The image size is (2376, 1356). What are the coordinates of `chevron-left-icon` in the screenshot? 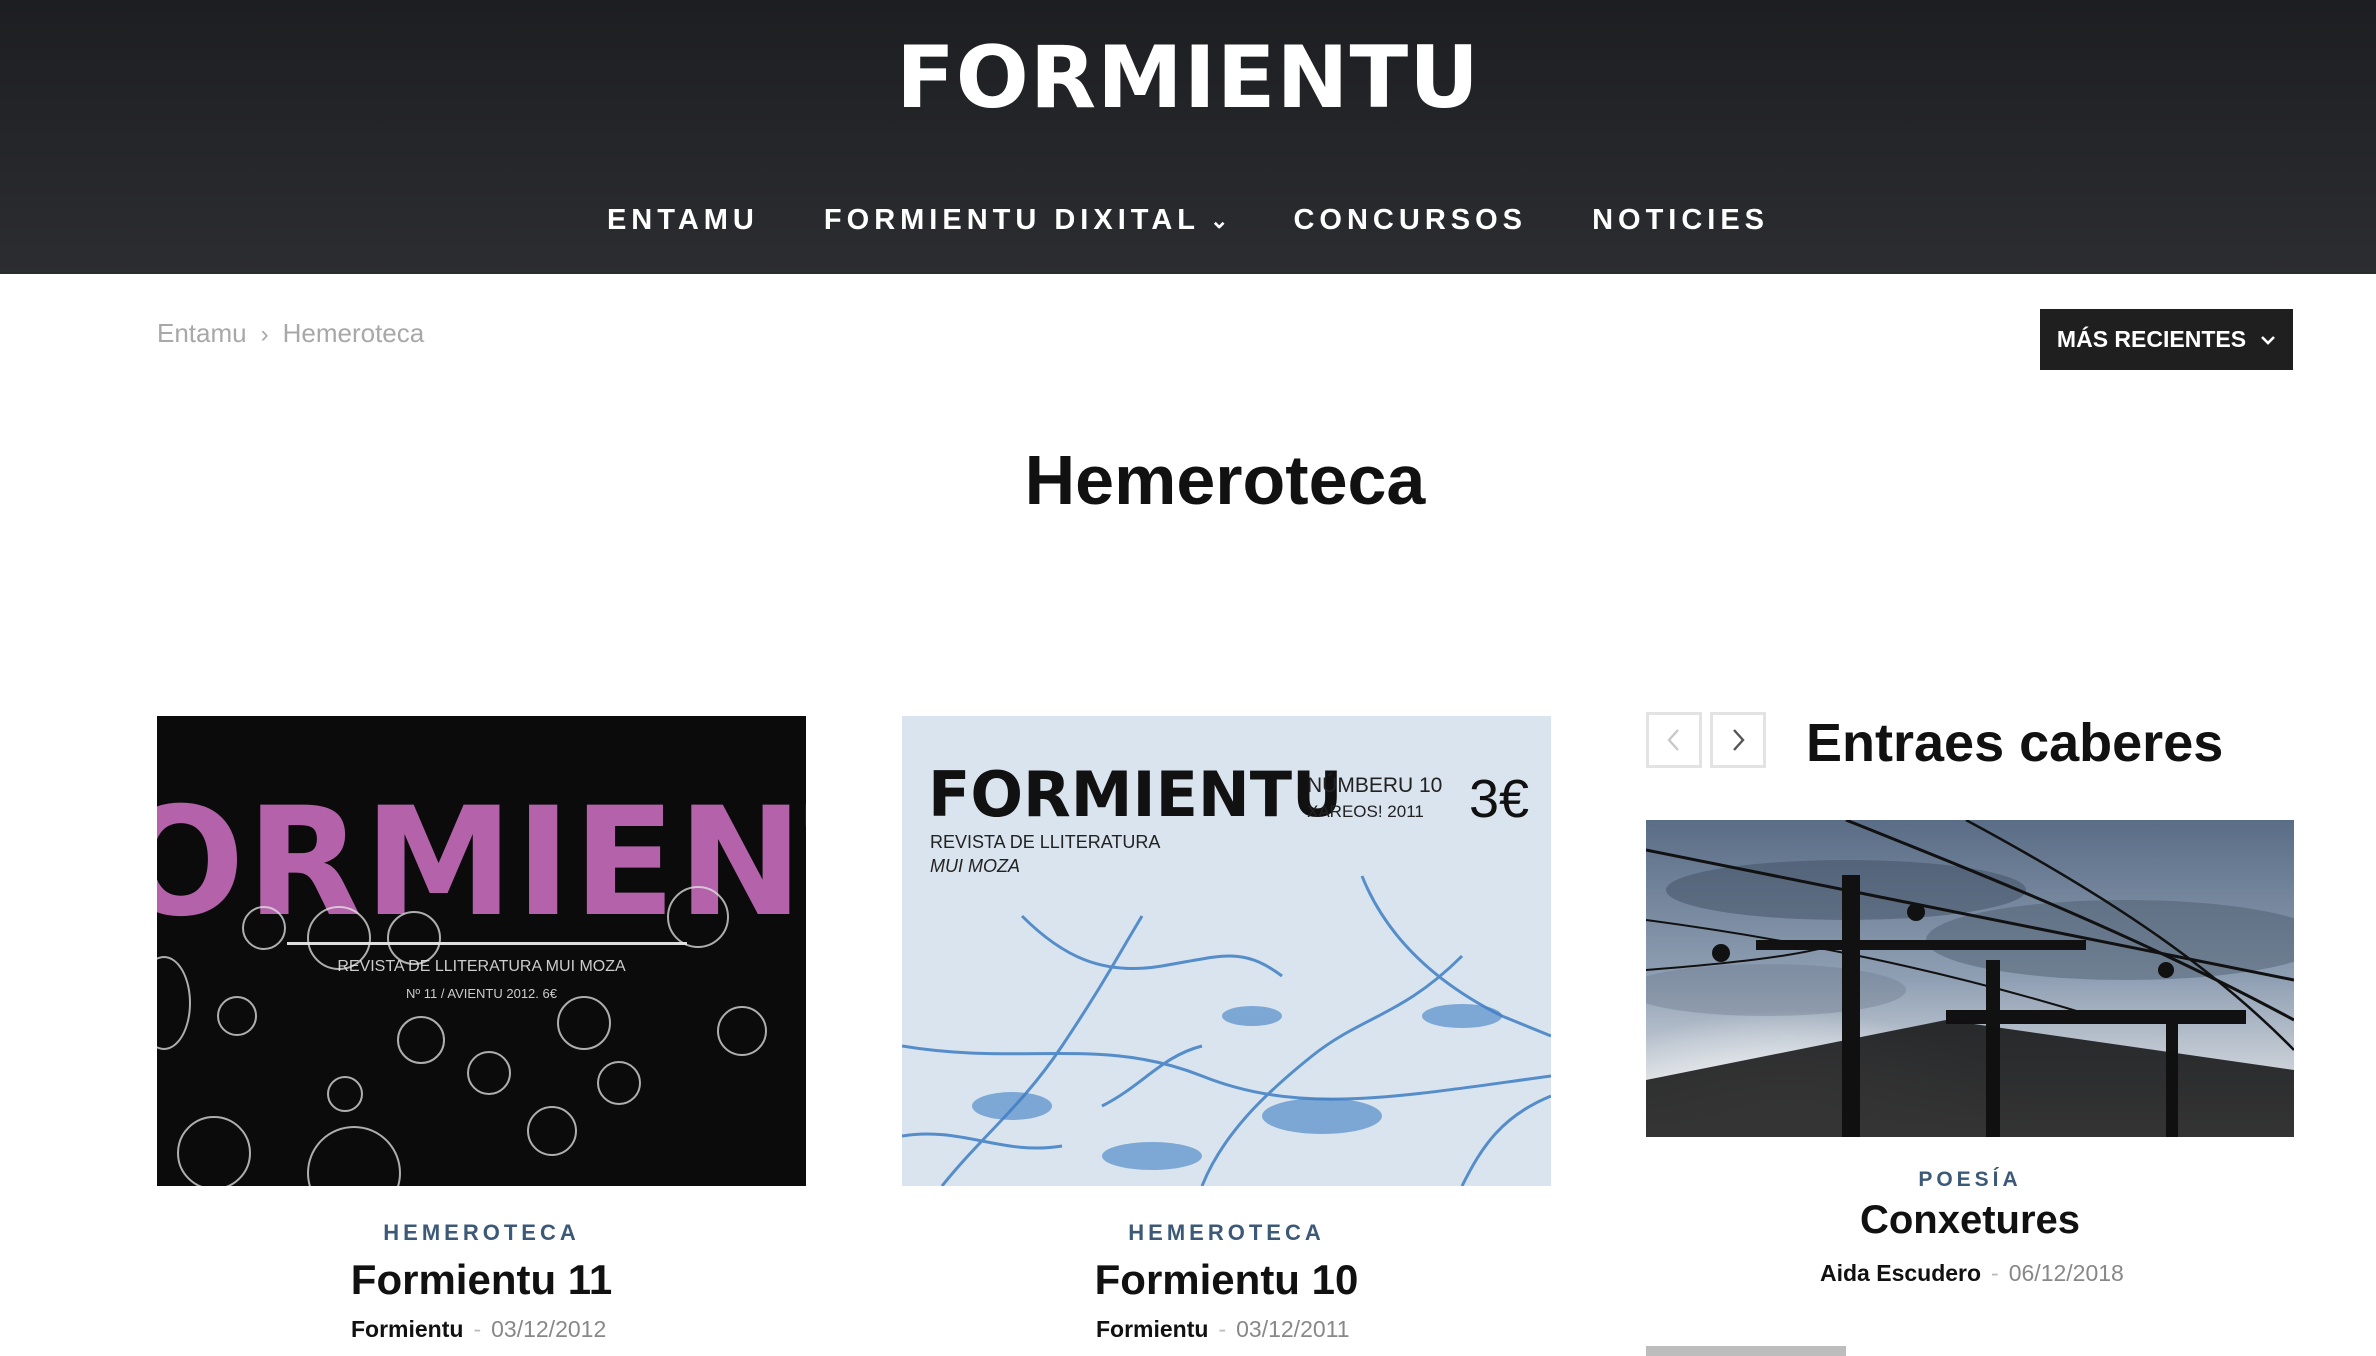 It's located at (1673, 740).